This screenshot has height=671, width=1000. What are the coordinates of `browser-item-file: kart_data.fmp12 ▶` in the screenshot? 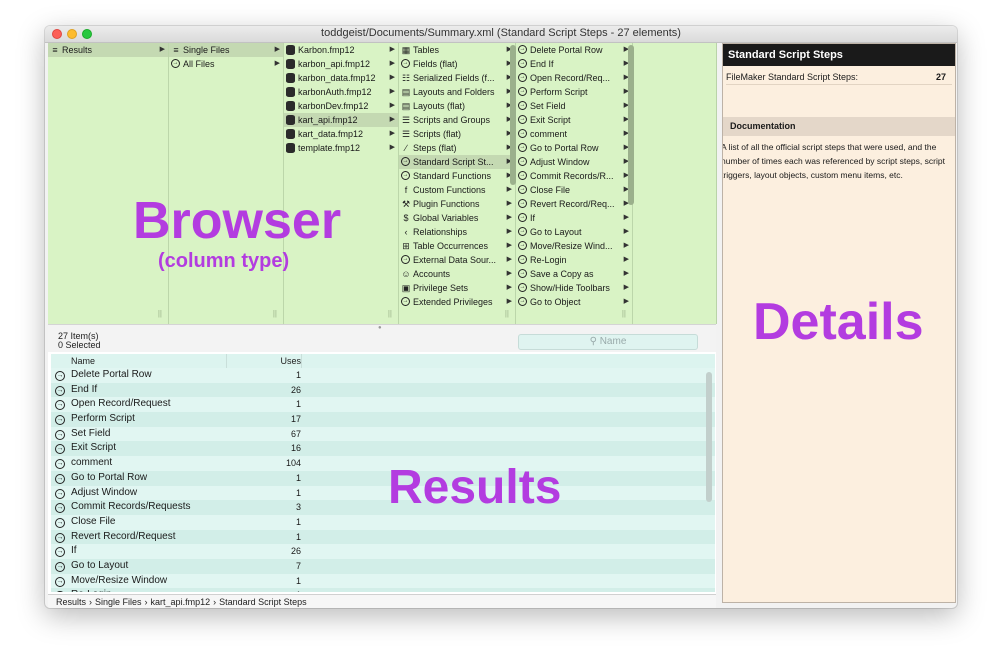 It's located at (341, 134).